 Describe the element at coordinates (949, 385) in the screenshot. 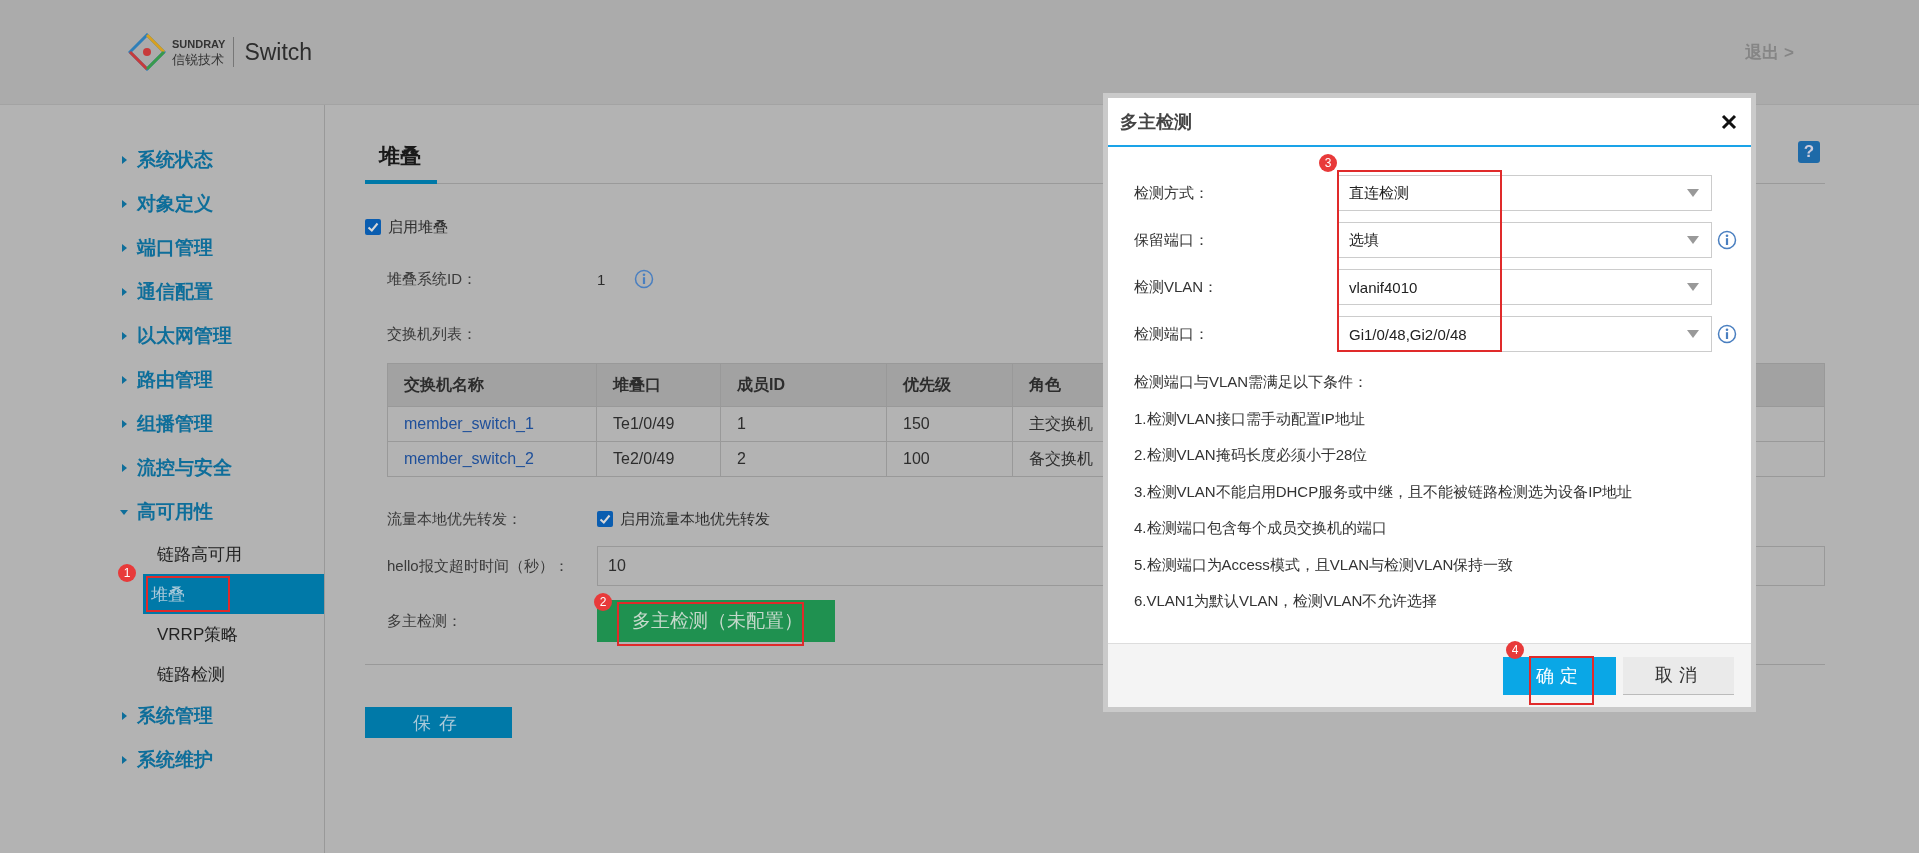

I see `column-header: 优先级` at that location.